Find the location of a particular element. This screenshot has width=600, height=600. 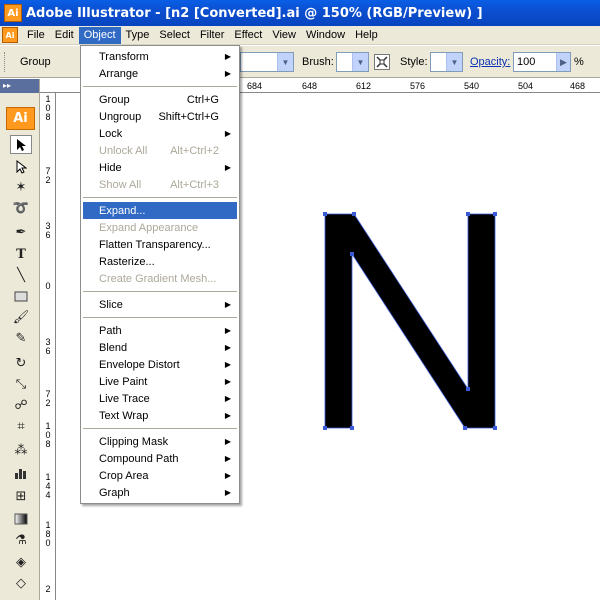

ruler-tick-label: 0 is located at coordinates (48, 286).